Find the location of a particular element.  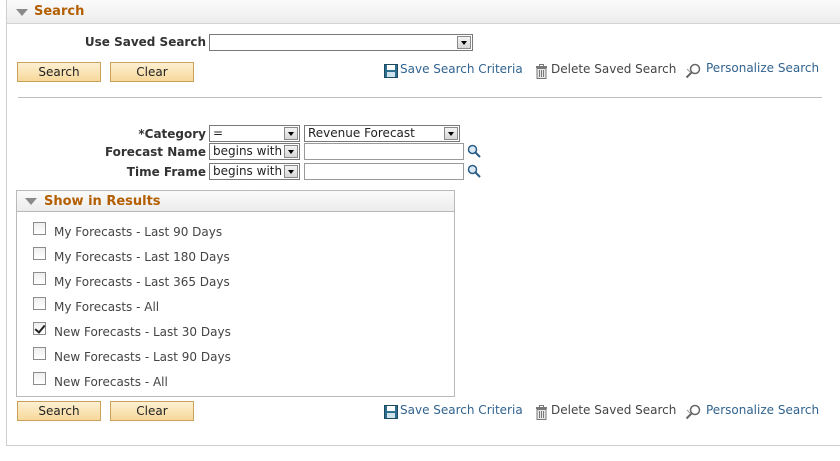

time-frame-input is located at coordinates (384, 171).